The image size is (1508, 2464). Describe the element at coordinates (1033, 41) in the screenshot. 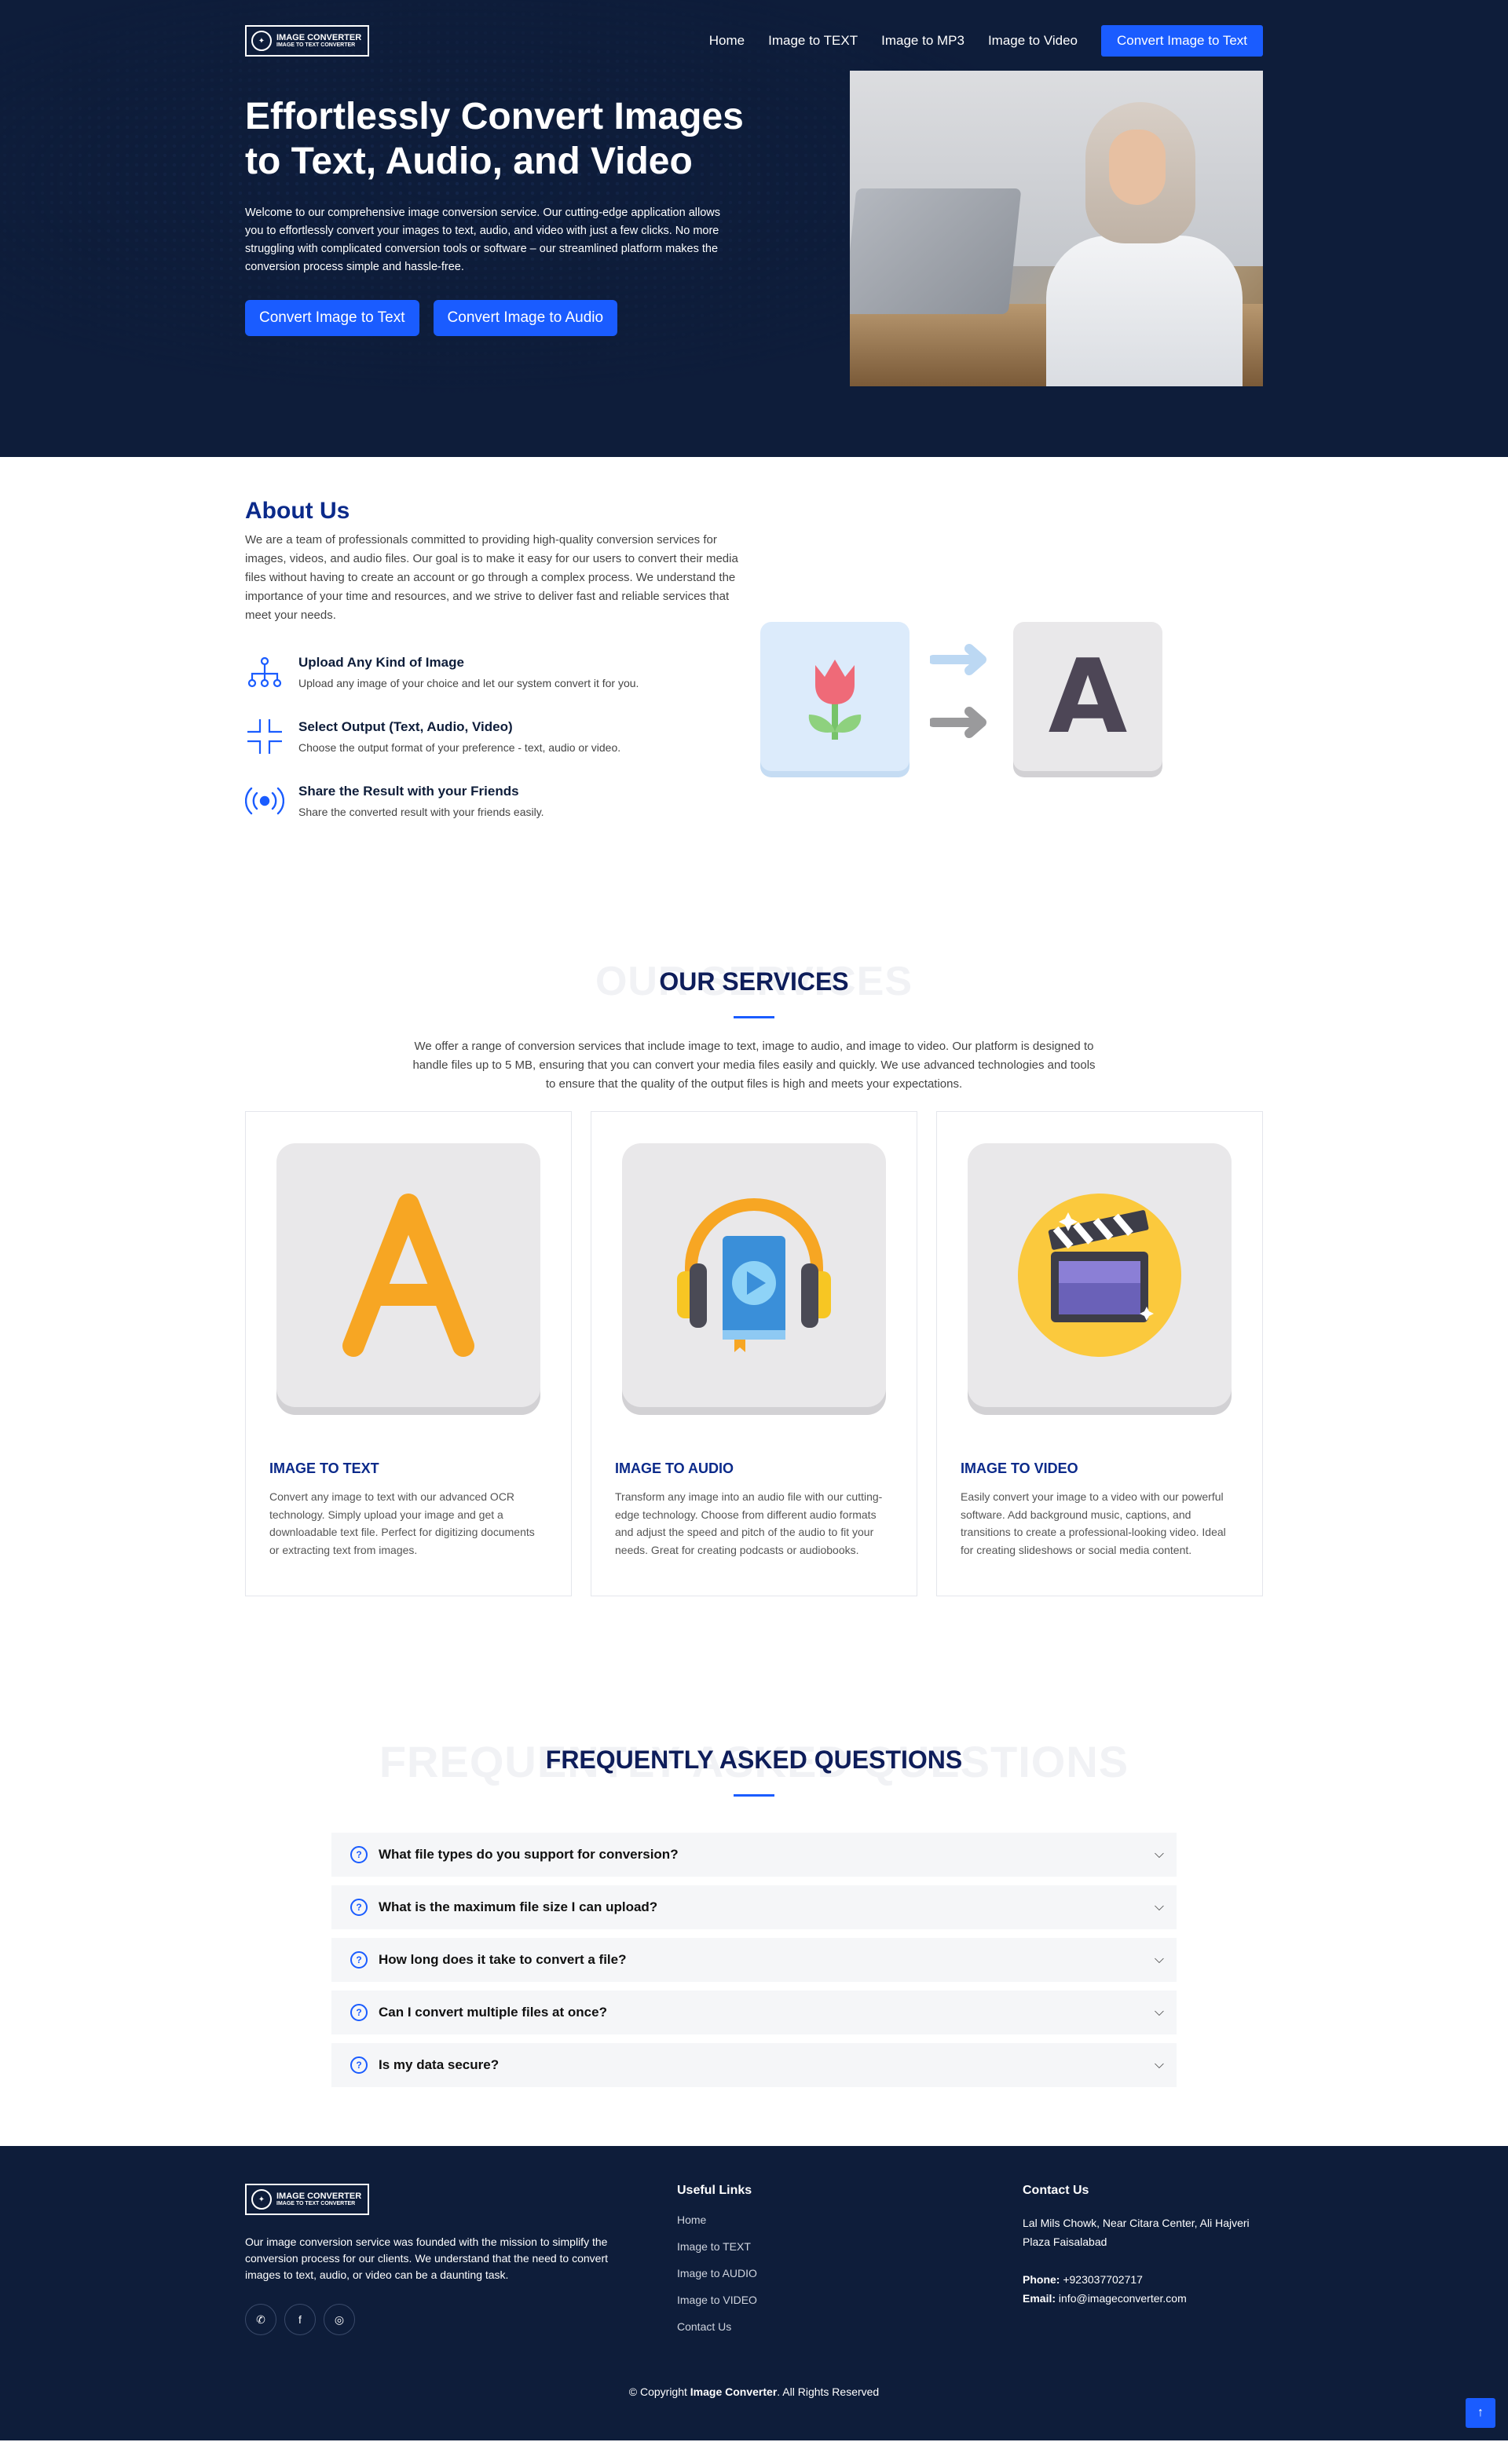

I see `nav-image-to-video: Image to Video` at that location.